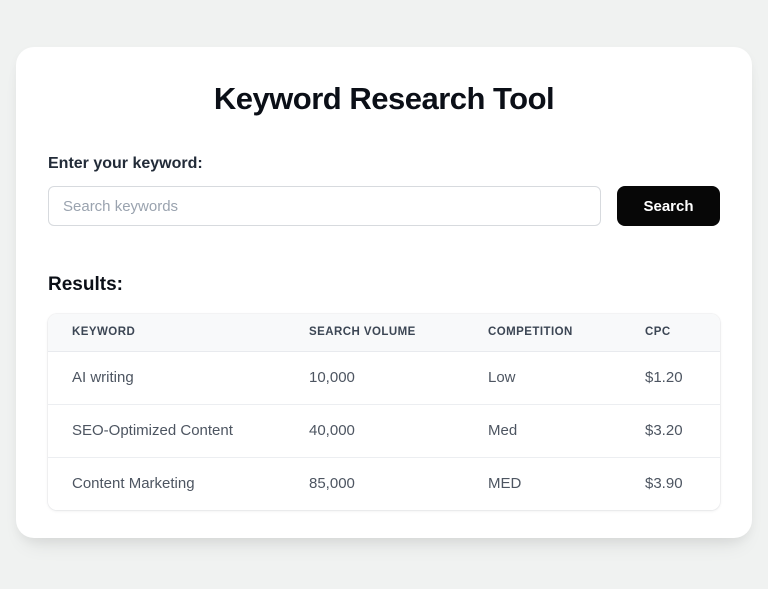  Describe the element at coordinates (542, 430) in the screenshot. I see `cell-competition: Med` at that location.